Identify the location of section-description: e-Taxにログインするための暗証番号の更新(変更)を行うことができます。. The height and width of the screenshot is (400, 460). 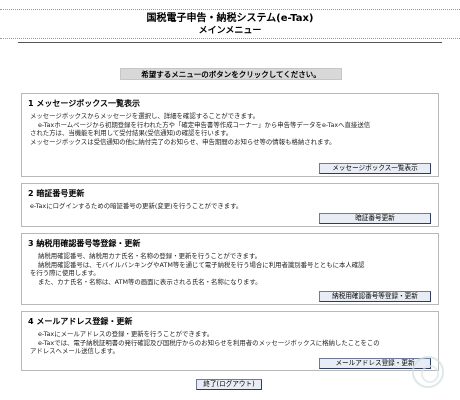
(230, 205).